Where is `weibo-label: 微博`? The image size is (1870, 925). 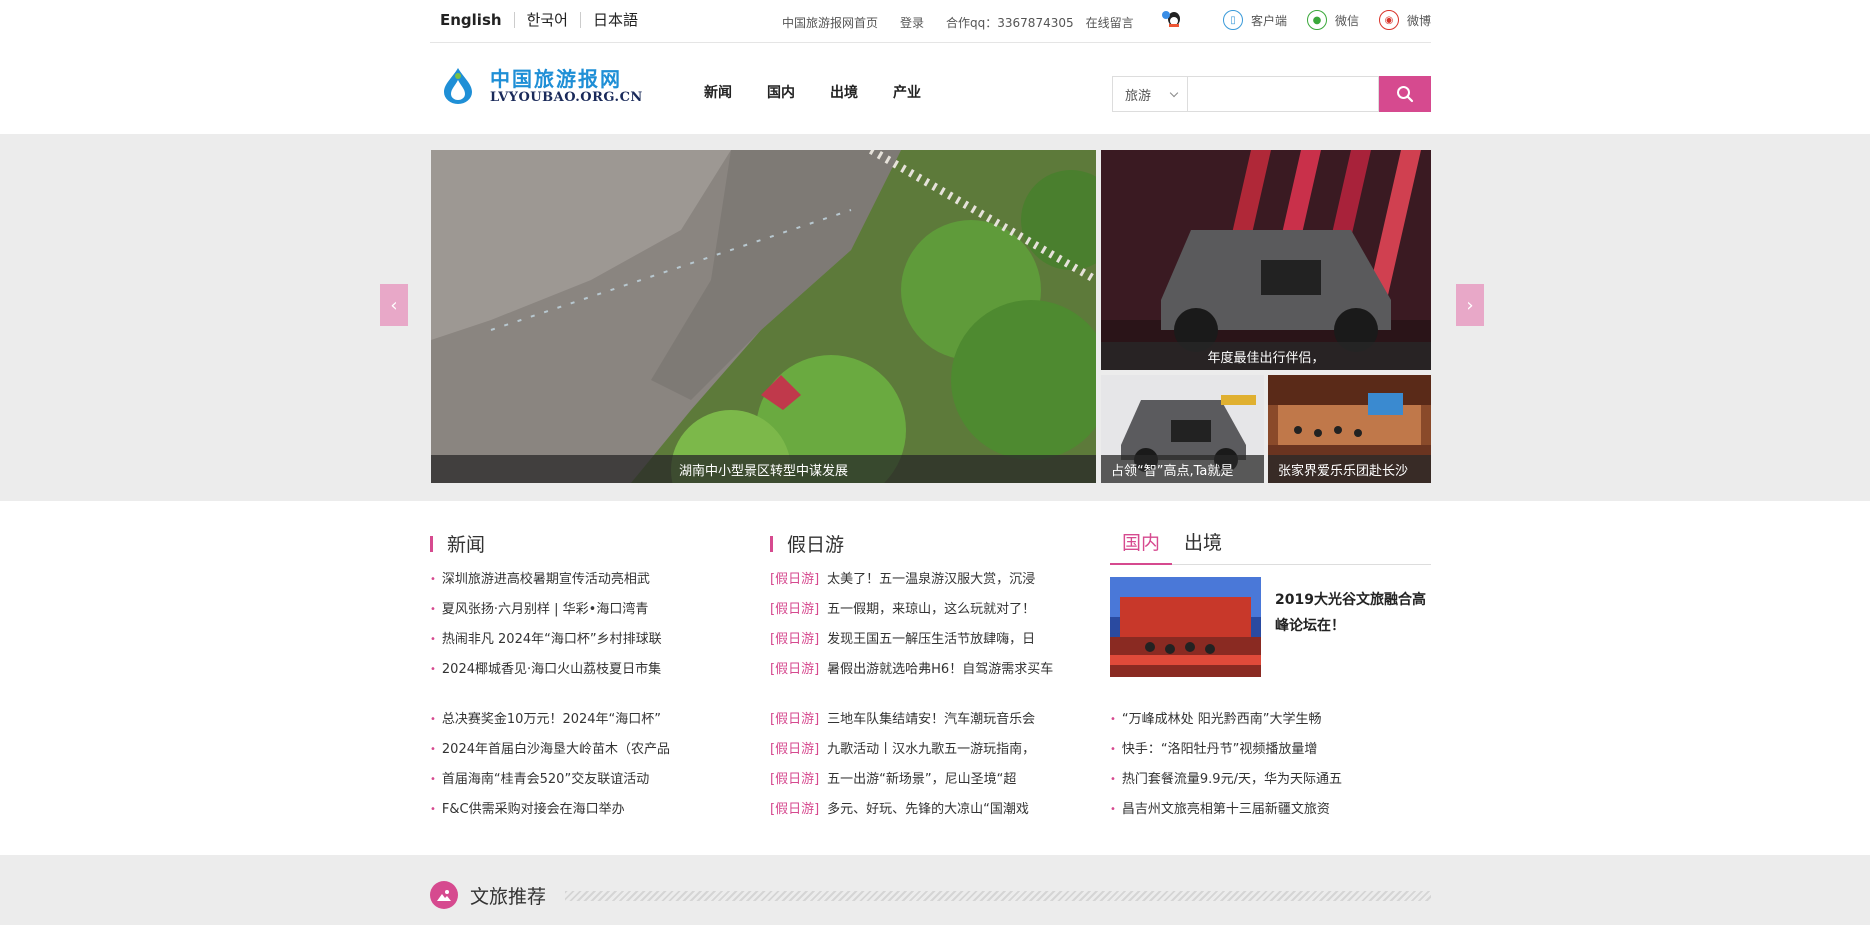
weibo-label: 微博 is located at coordinates (1418, 20).